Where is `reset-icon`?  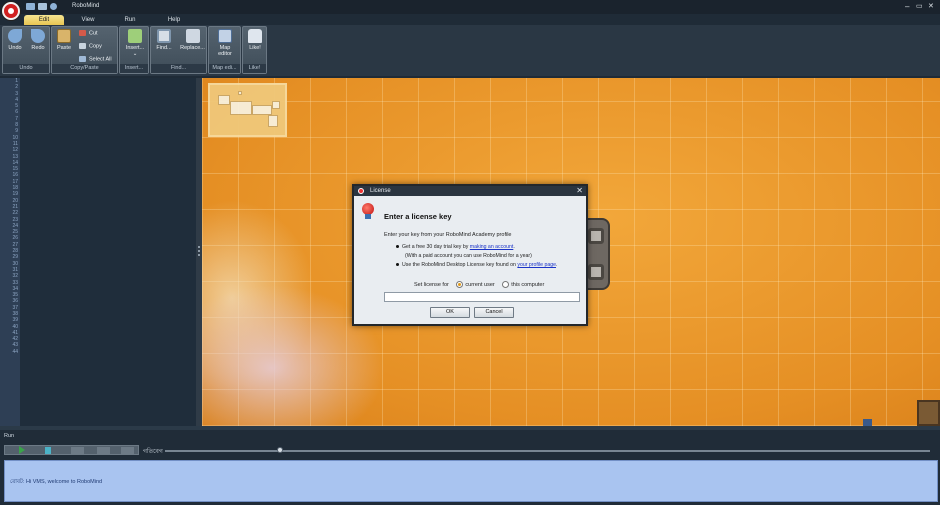 reset-icon is located at coordinates (127, 450).